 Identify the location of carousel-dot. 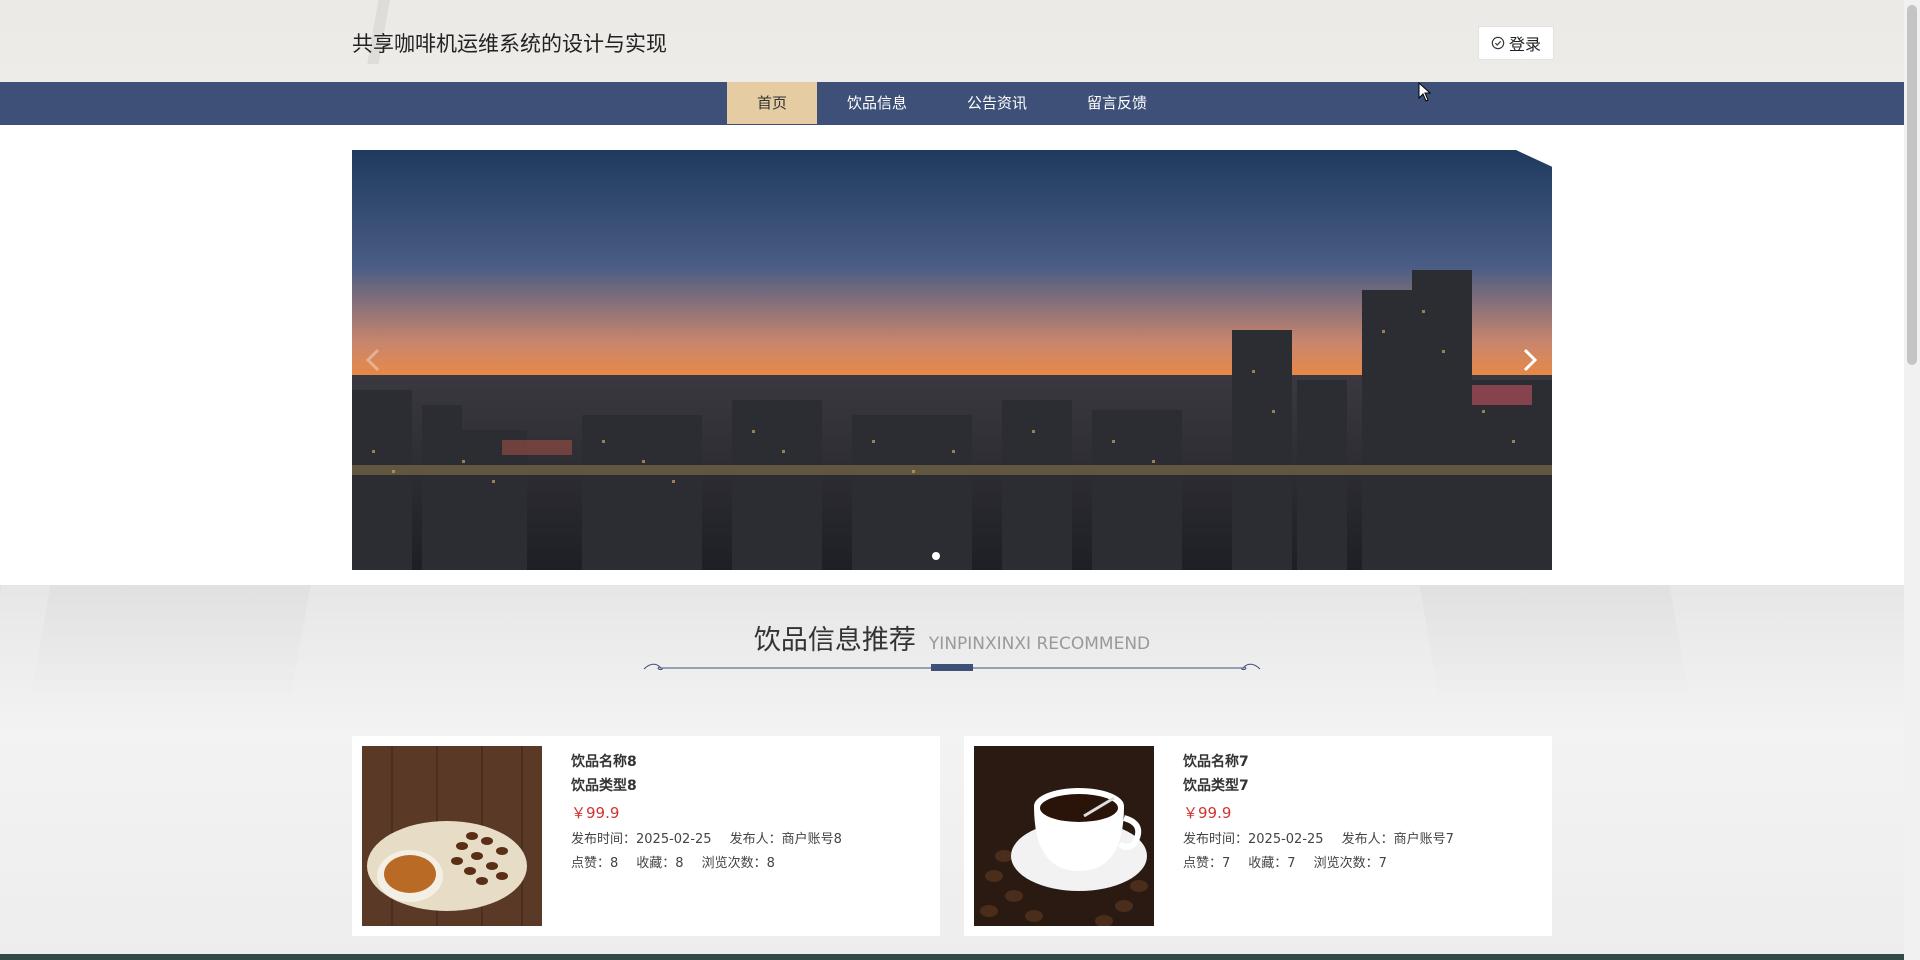
(936, 556).